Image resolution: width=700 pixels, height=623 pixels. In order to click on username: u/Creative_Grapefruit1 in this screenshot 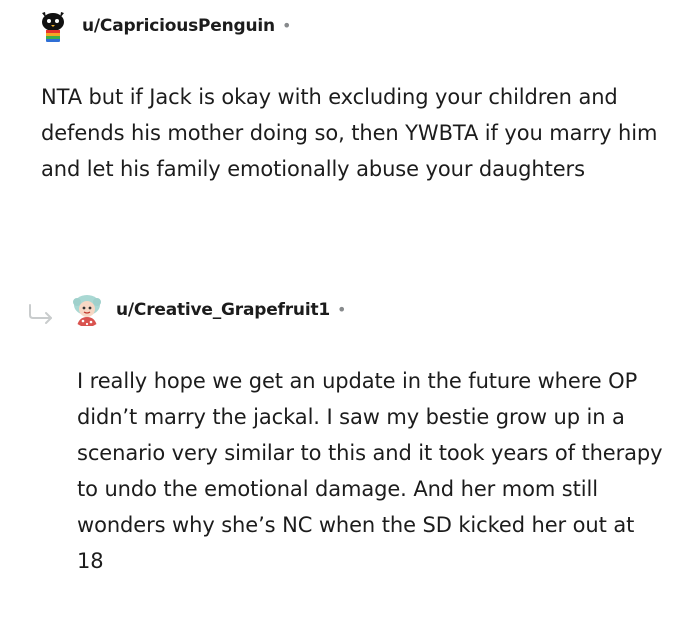, I will do `click(223, 310)`.